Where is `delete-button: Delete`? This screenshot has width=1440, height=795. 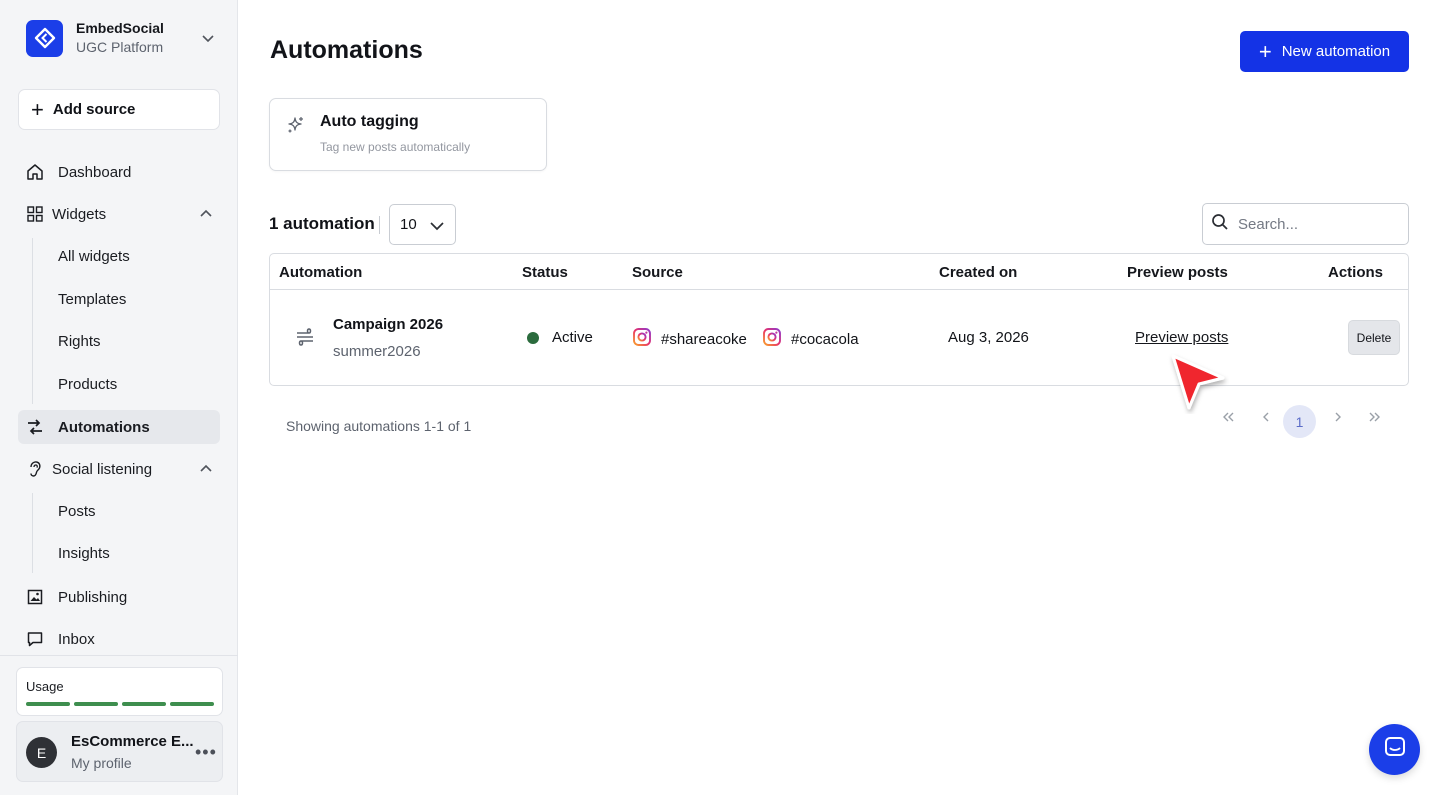
delete-button: Delete is located at coordinates (1374, 337).